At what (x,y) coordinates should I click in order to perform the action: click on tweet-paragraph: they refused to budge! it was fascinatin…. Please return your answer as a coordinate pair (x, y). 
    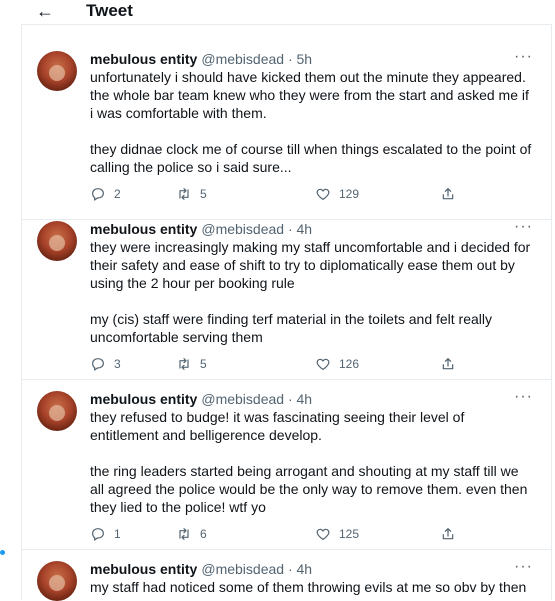
    Looking at the image, I should click on (277, 426).